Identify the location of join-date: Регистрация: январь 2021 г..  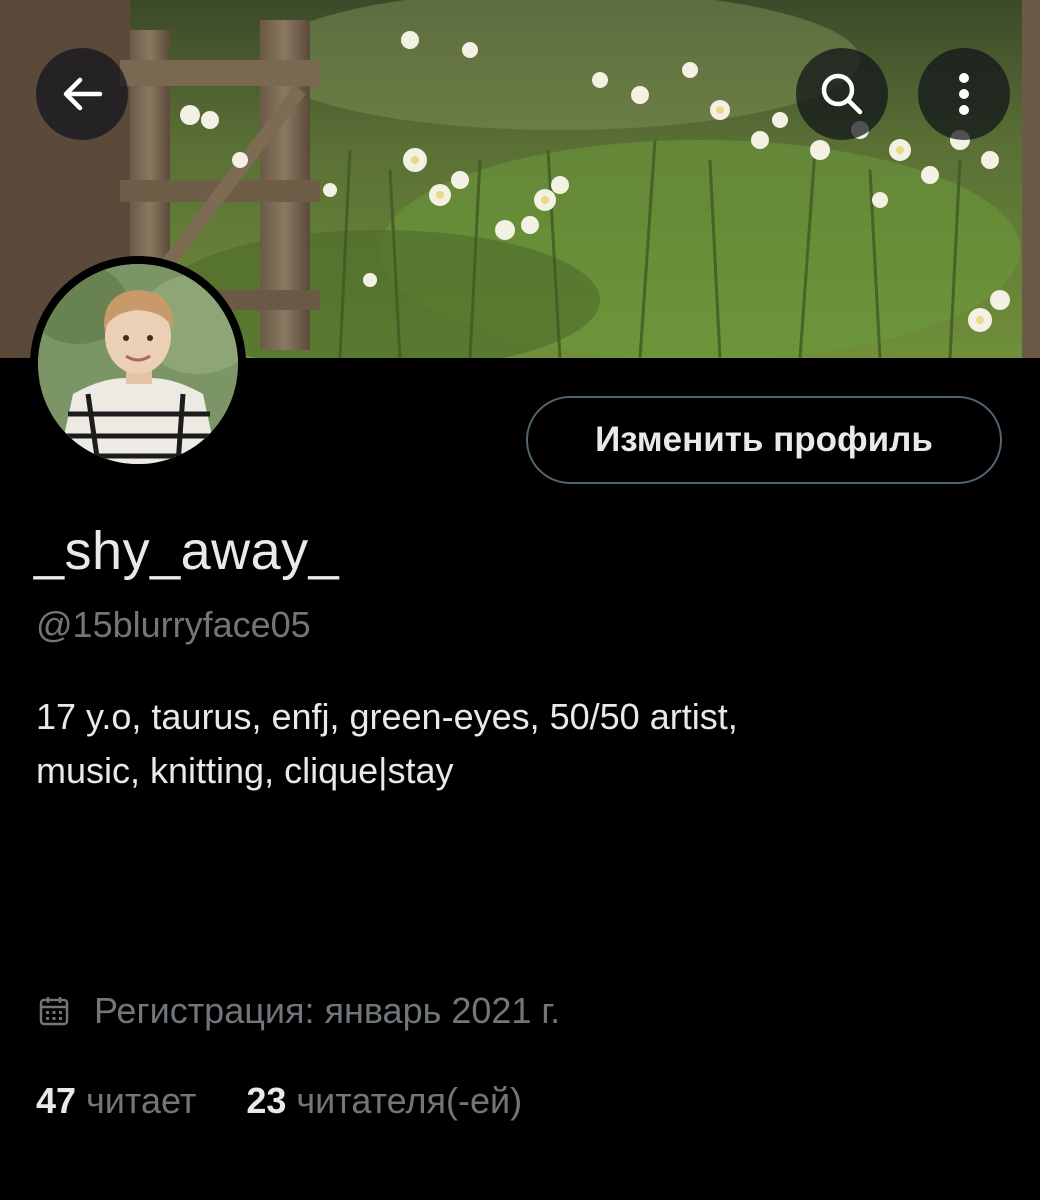
(299, 1011).